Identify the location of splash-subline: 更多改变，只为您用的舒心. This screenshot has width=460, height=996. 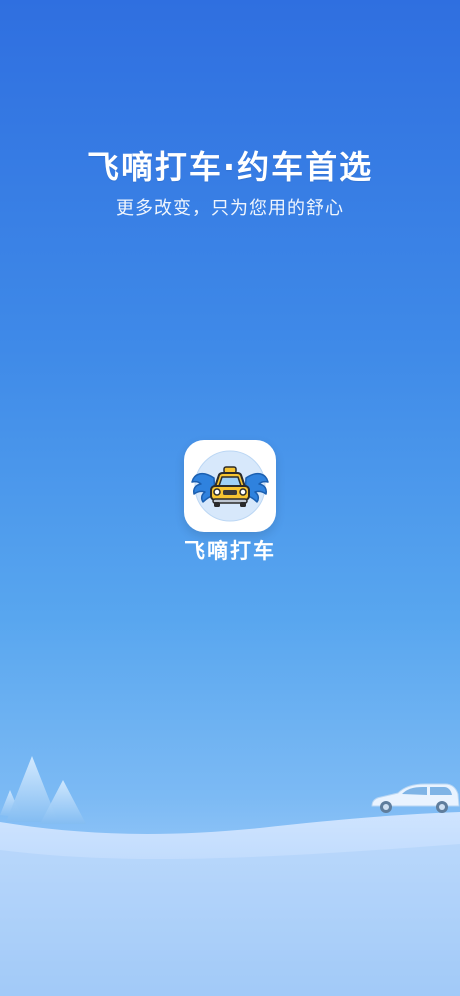
(230, 208).